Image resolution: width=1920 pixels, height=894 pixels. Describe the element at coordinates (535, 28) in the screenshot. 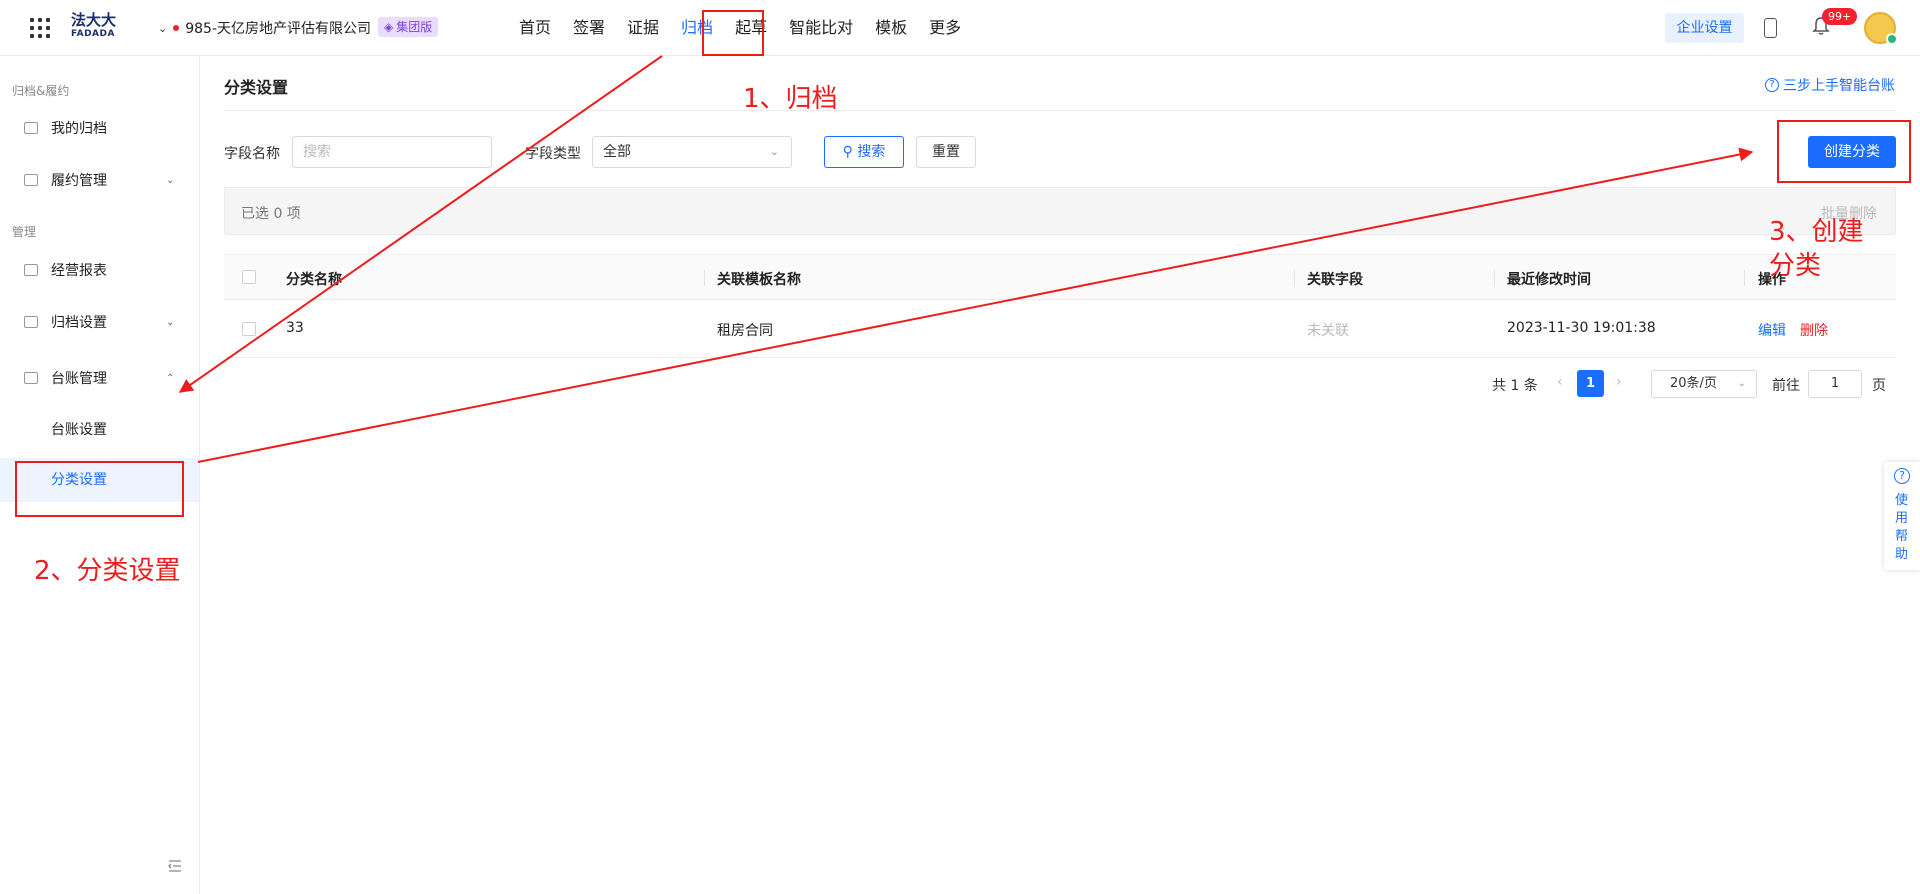

I see `nav-home: 首页` at that location.